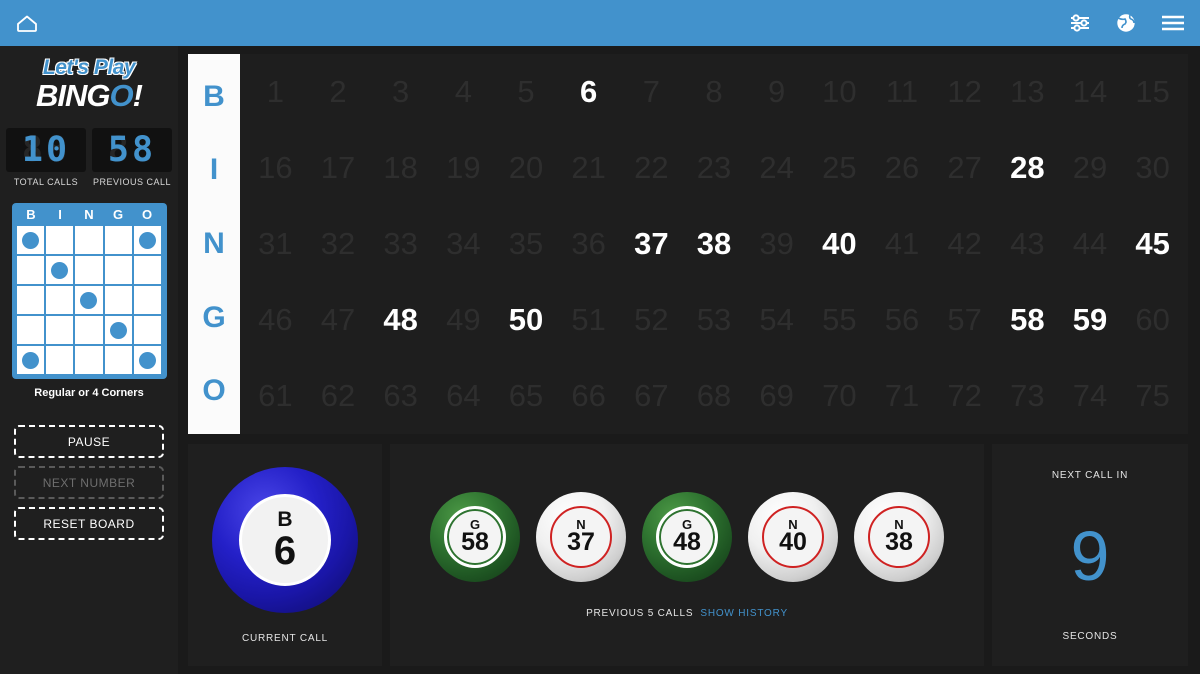 The width and height of the screenshot is (1200, 674). I want to click on globe-icon, so click(1126, 23).